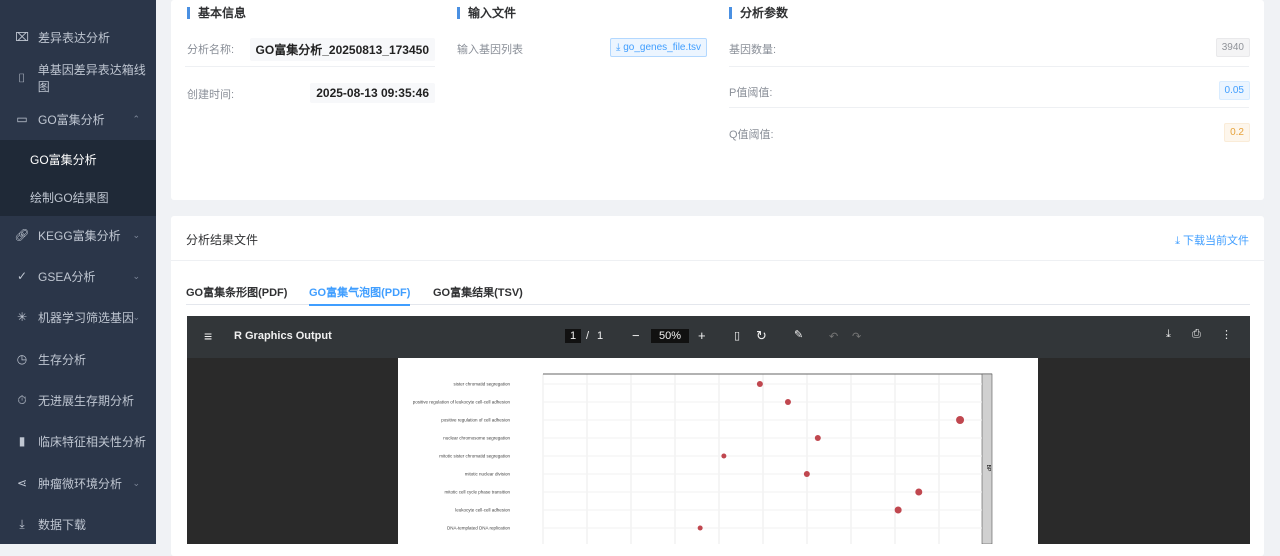 The height and width of the screenshot is (556, 1280). Describe the element at coordinates (22, 119) in the screenshot. I see `box-icon: ▭` at that location.